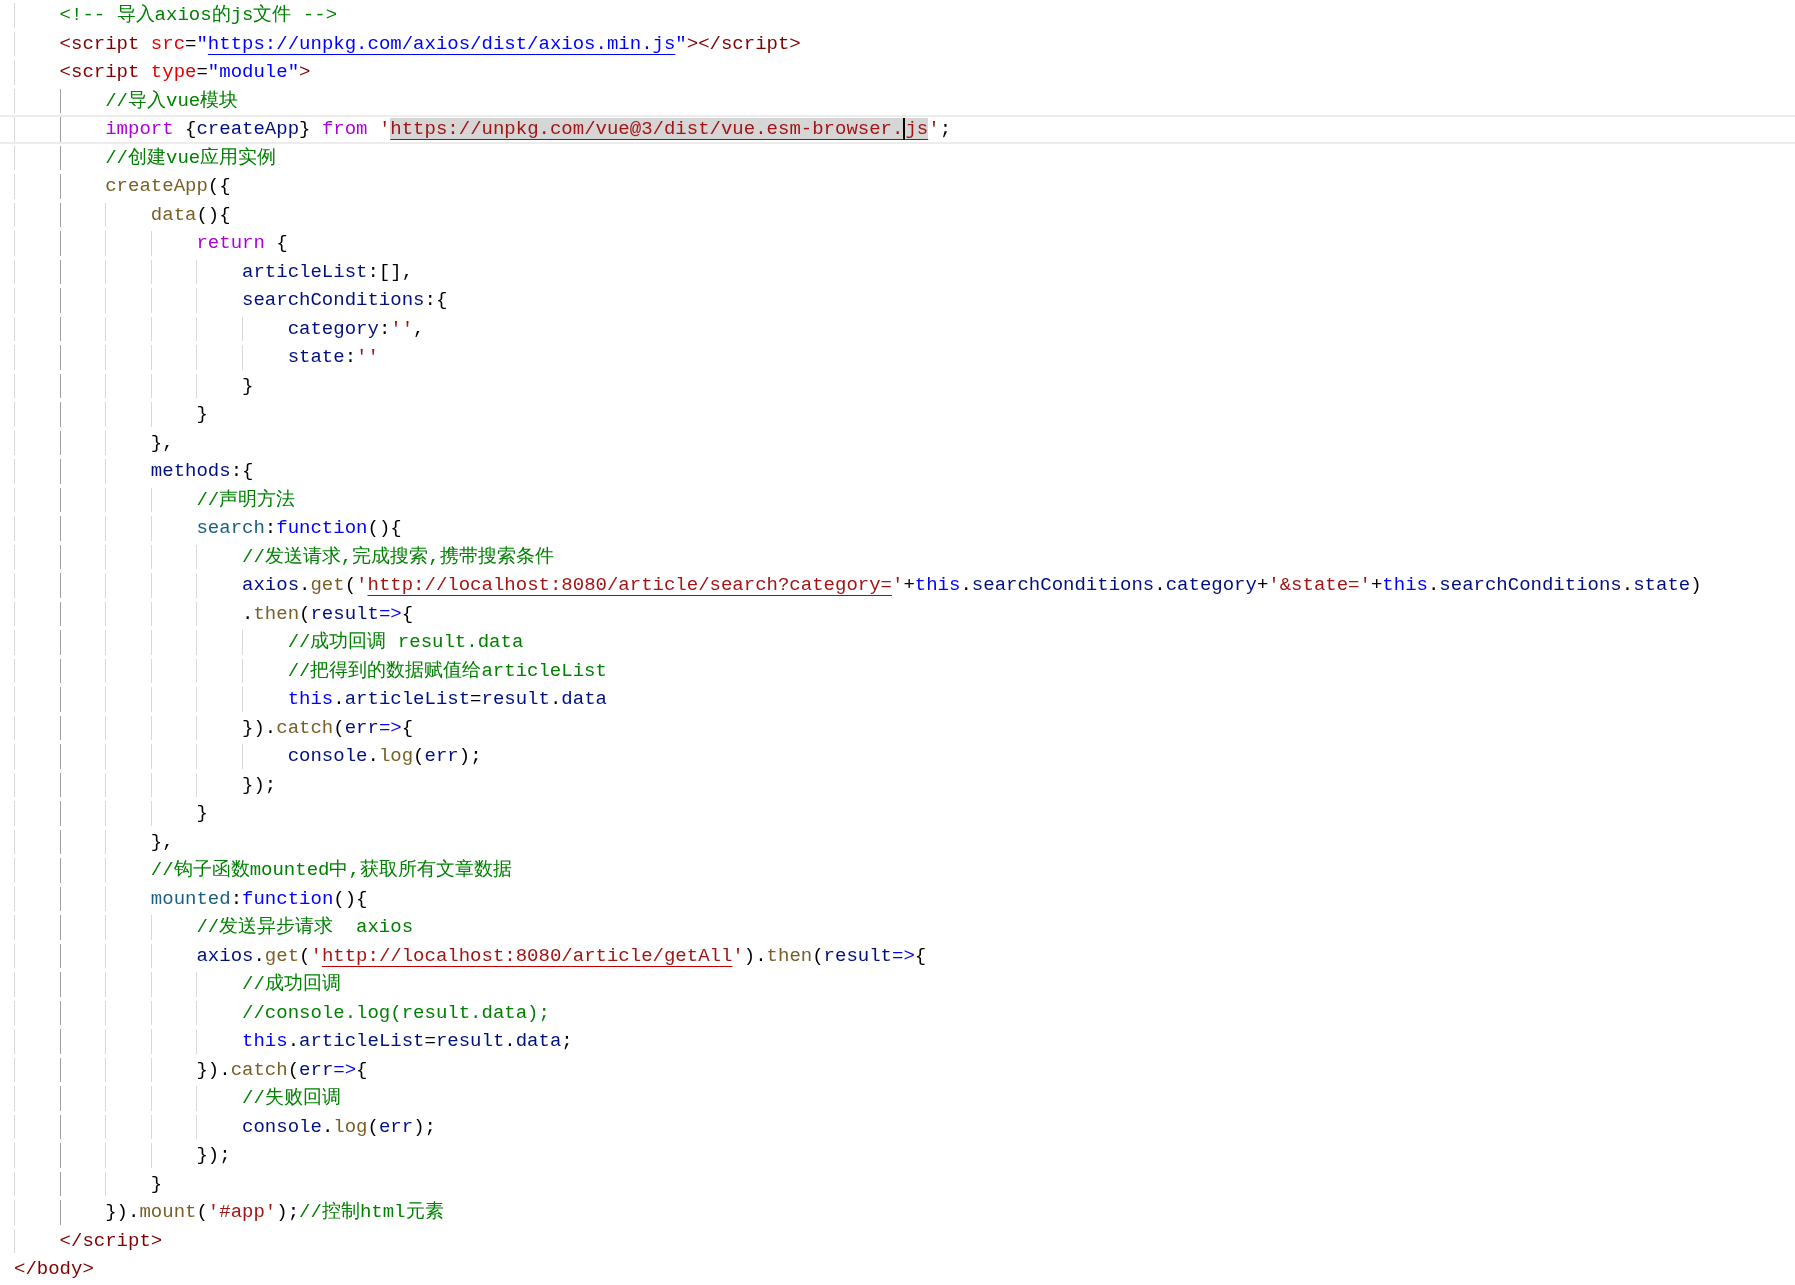 The image size is (1795, 1285). Describe the element at coordinates (172, 101) in the screenshot. I see `code-line: //导入vue模块` at that location.